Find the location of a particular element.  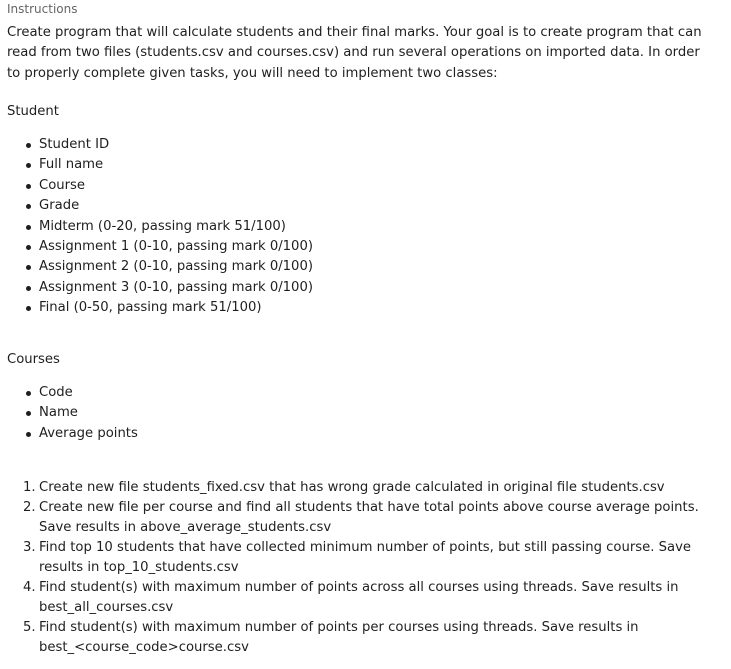

courses-fields-list: Code Name Average points is located at coordinates (69, 413).